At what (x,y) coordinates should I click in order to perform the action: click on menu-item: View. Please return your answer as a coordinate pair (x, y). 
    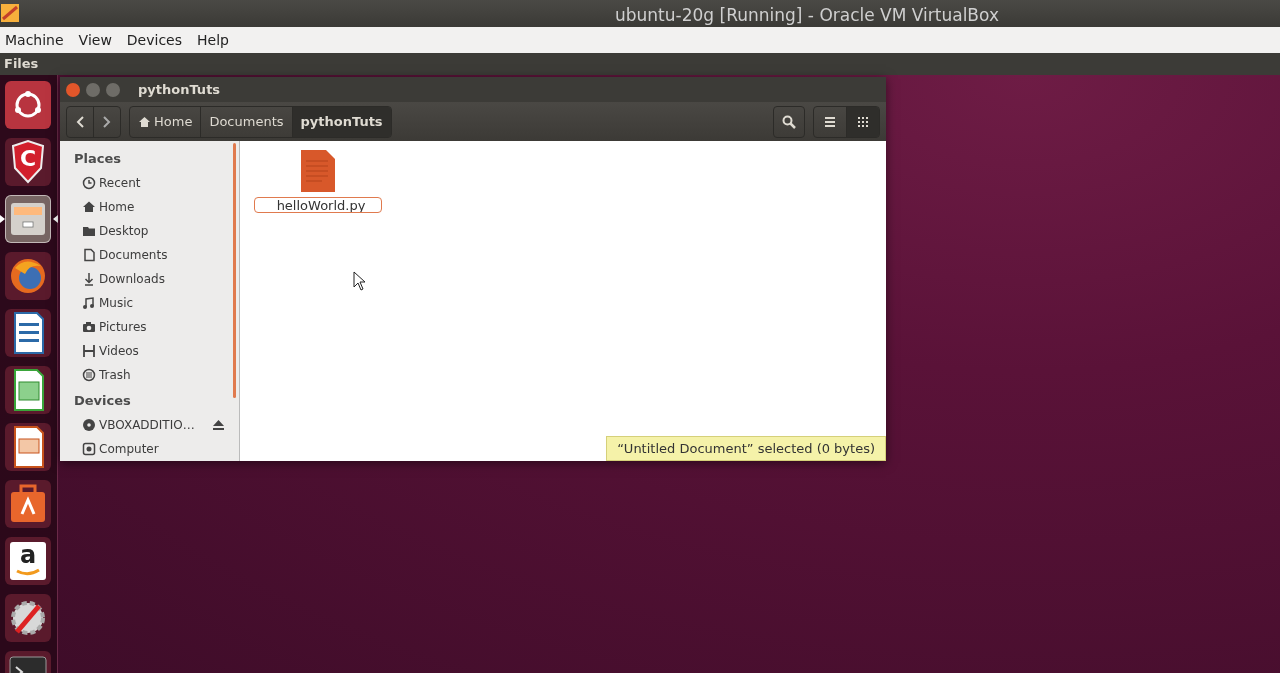
    Looking at the image, I should click on (95, 40).